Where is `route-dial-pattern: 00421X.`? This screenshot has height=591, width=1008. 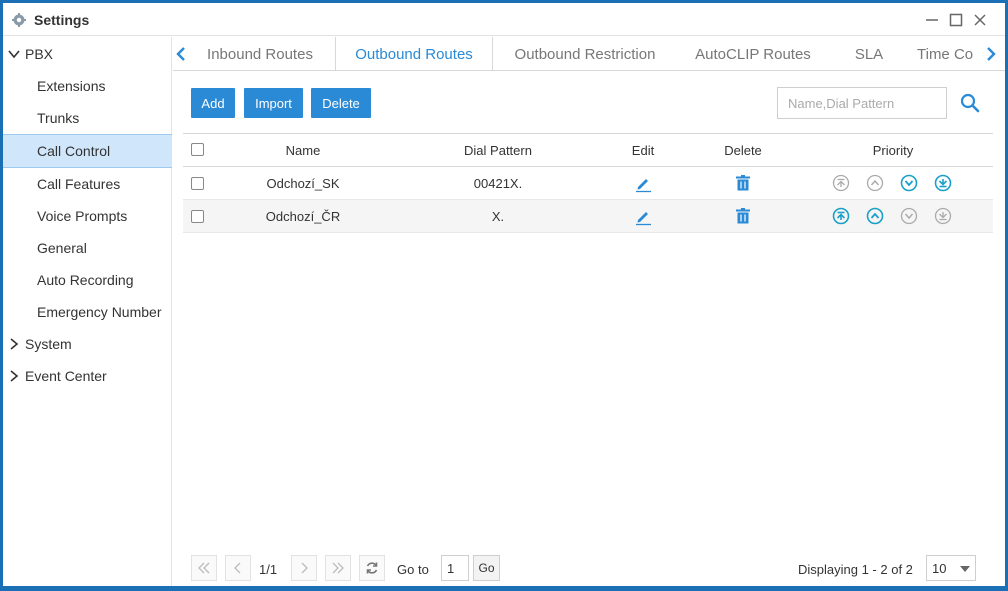 route-dial-pattern: 00421X. is located at coordinates (498, 183).